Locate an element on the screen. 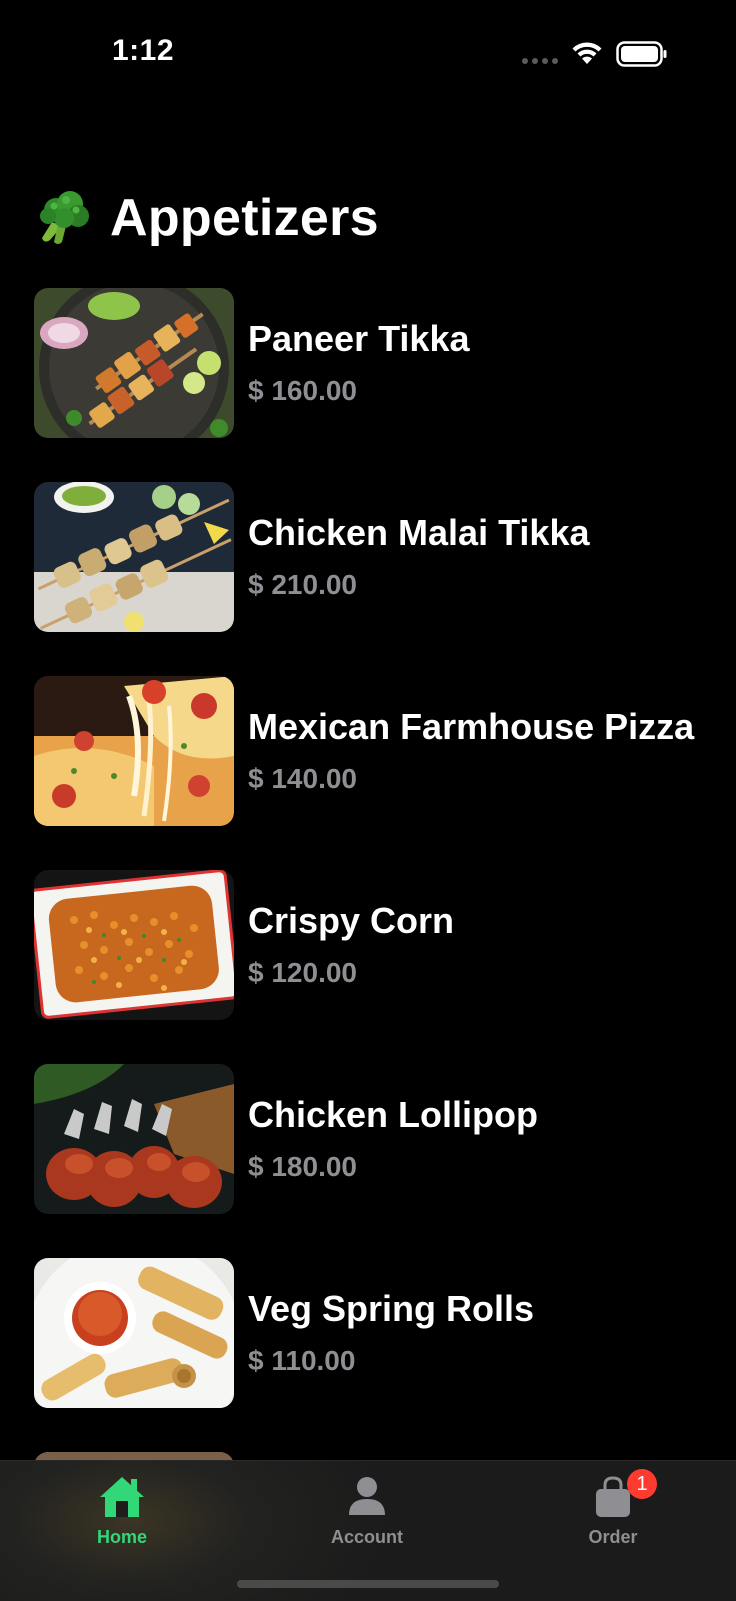 The width and height of the screenshot is (736, 1601). tab-home-label: Home is located at coordinates (121, 1537).